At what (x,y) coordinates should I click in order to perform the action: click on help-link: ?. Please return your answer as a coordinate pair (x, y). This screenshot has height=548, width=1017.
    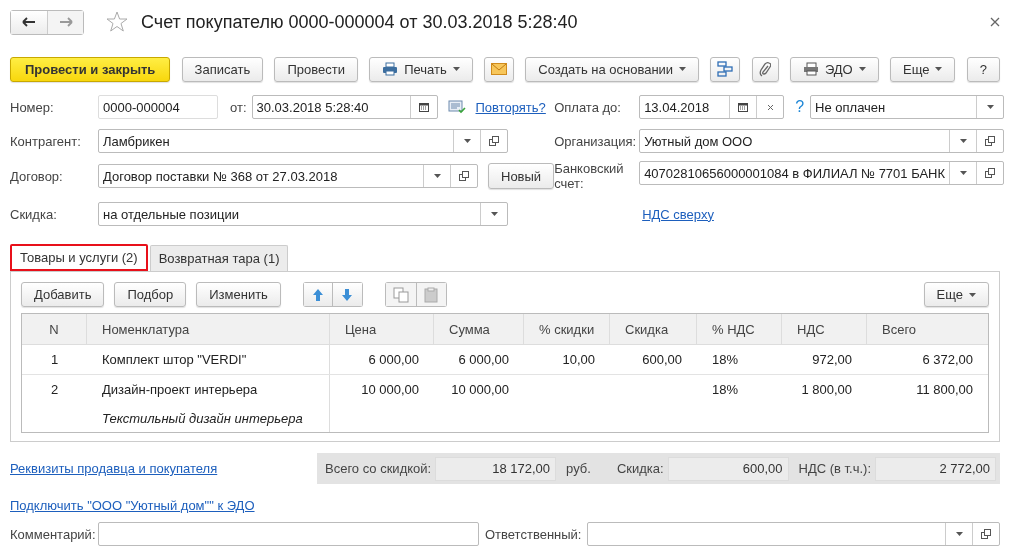
    Looking at the image, I should click on (800, 107).